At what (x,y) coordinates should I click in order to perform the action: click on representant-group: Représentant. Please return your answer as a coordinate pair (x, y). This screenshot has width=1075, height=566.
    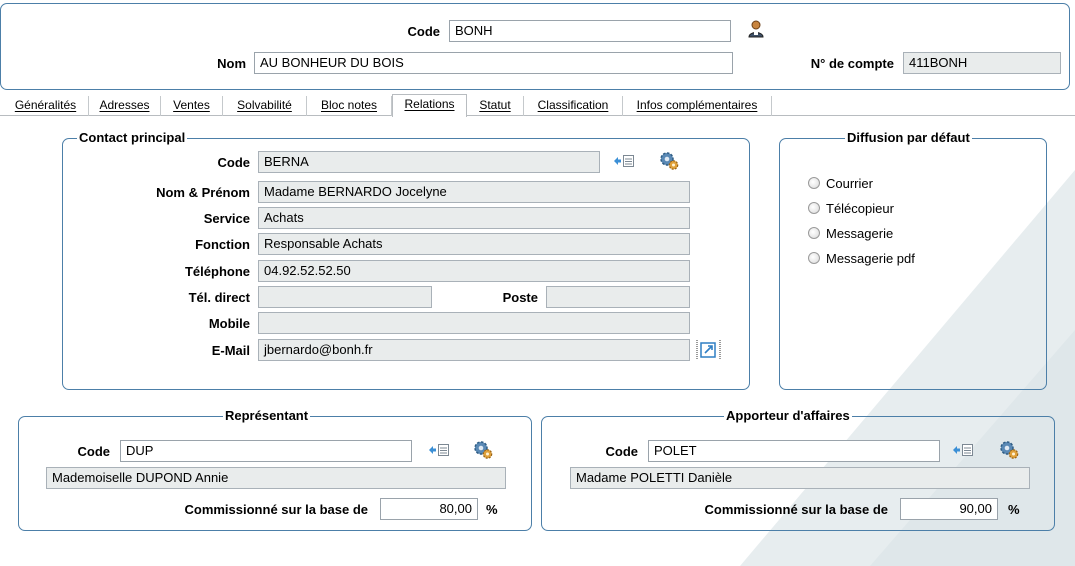
    Looking at the image, I should click on (275, 469).